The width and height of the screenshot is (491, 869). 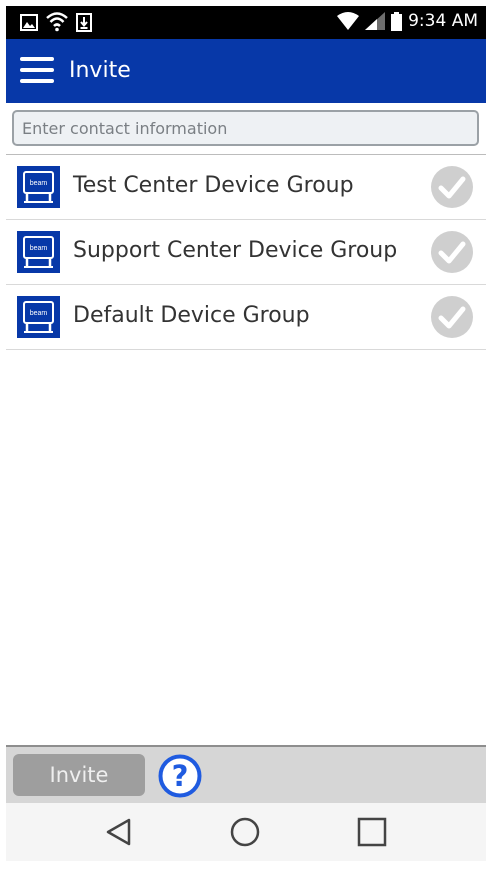 I want to click on page-title: Invite, so click(x=100, y=70).